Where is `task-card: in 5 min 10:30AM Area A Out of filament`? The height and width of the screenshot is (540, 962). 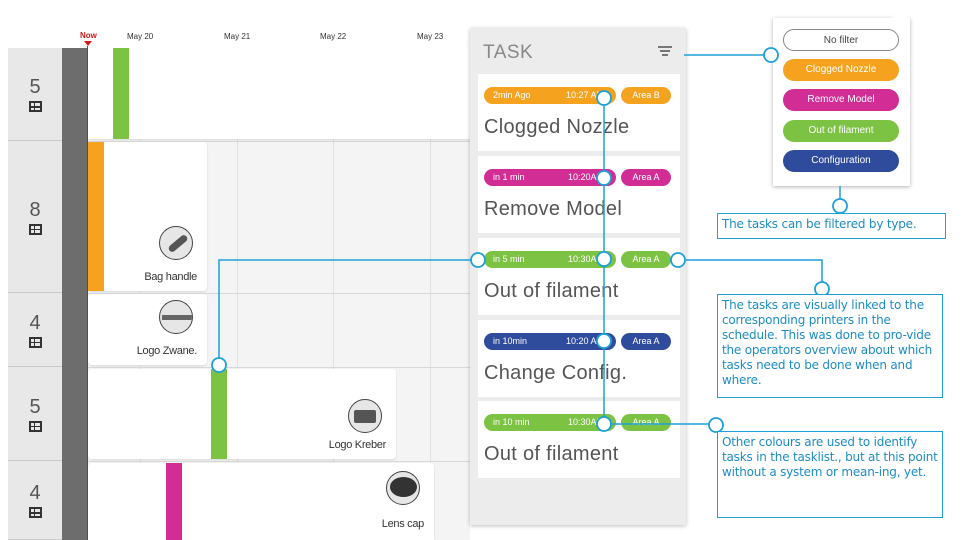
task-card: in 5 min 10:30AM Area A Out of filament is located at coordinates (579, 276).